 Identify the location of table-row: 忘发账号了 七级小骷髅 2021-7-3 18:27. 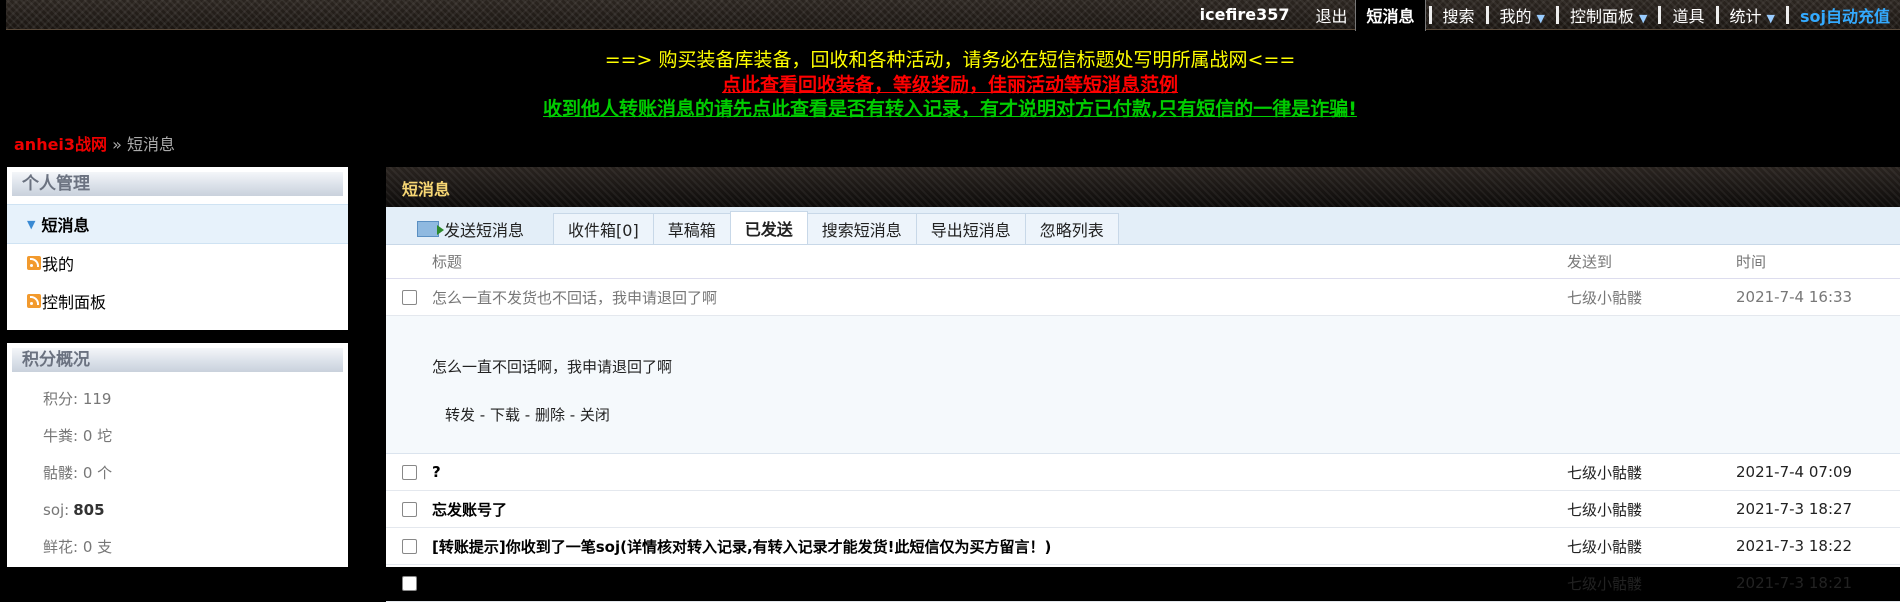
(1143, 509).